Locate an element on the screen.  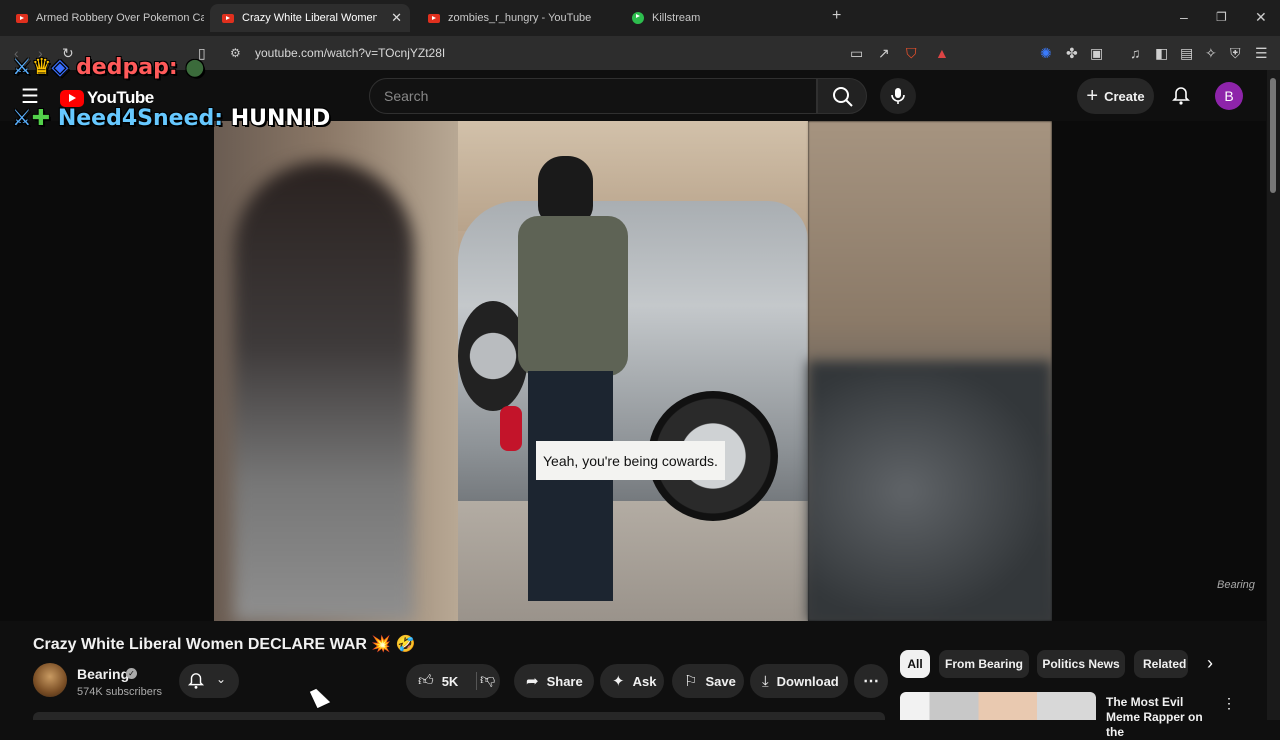
download-label: Download is located at coordinates (807, 681).